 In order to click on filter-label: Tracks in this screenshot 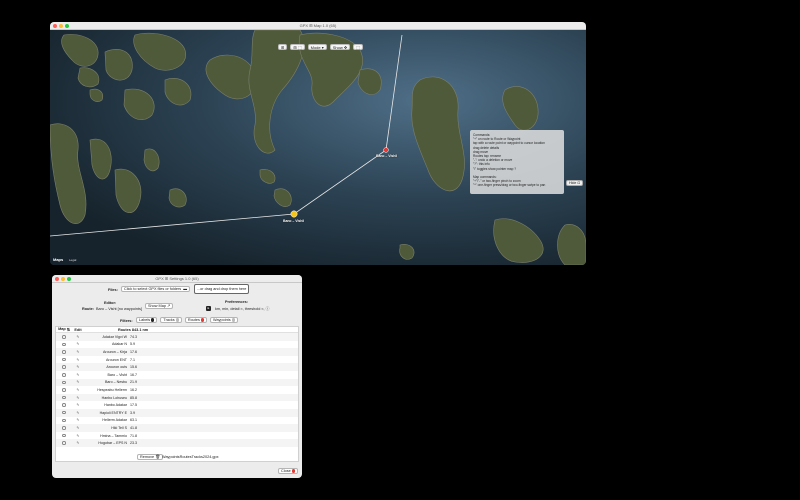, I will do `click(169, 320)`.